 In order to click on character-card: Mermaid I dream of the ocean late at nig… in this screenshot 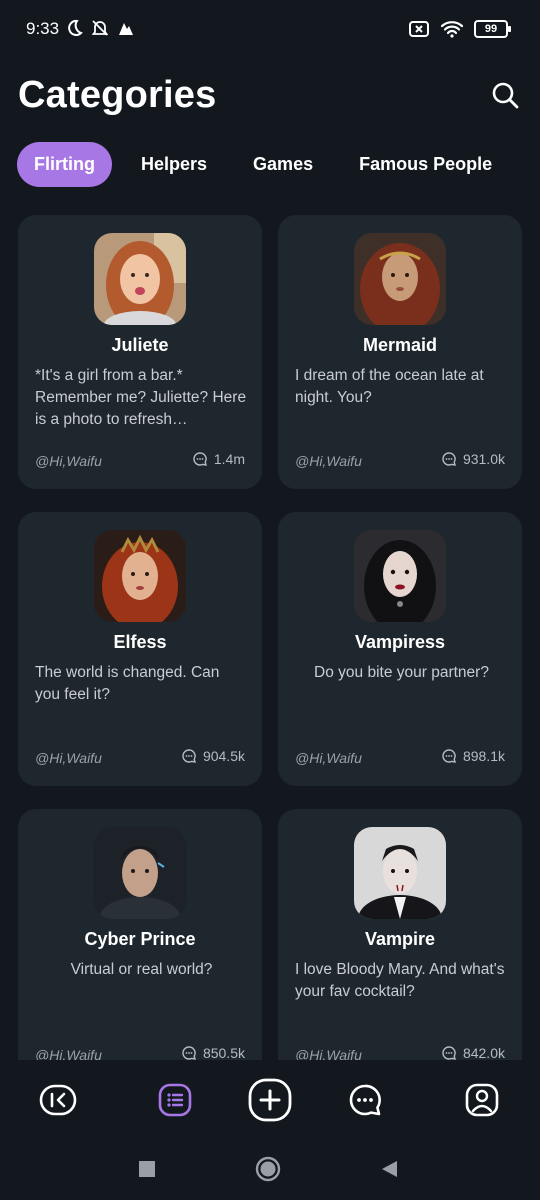, I will do `click(400, 352)`.